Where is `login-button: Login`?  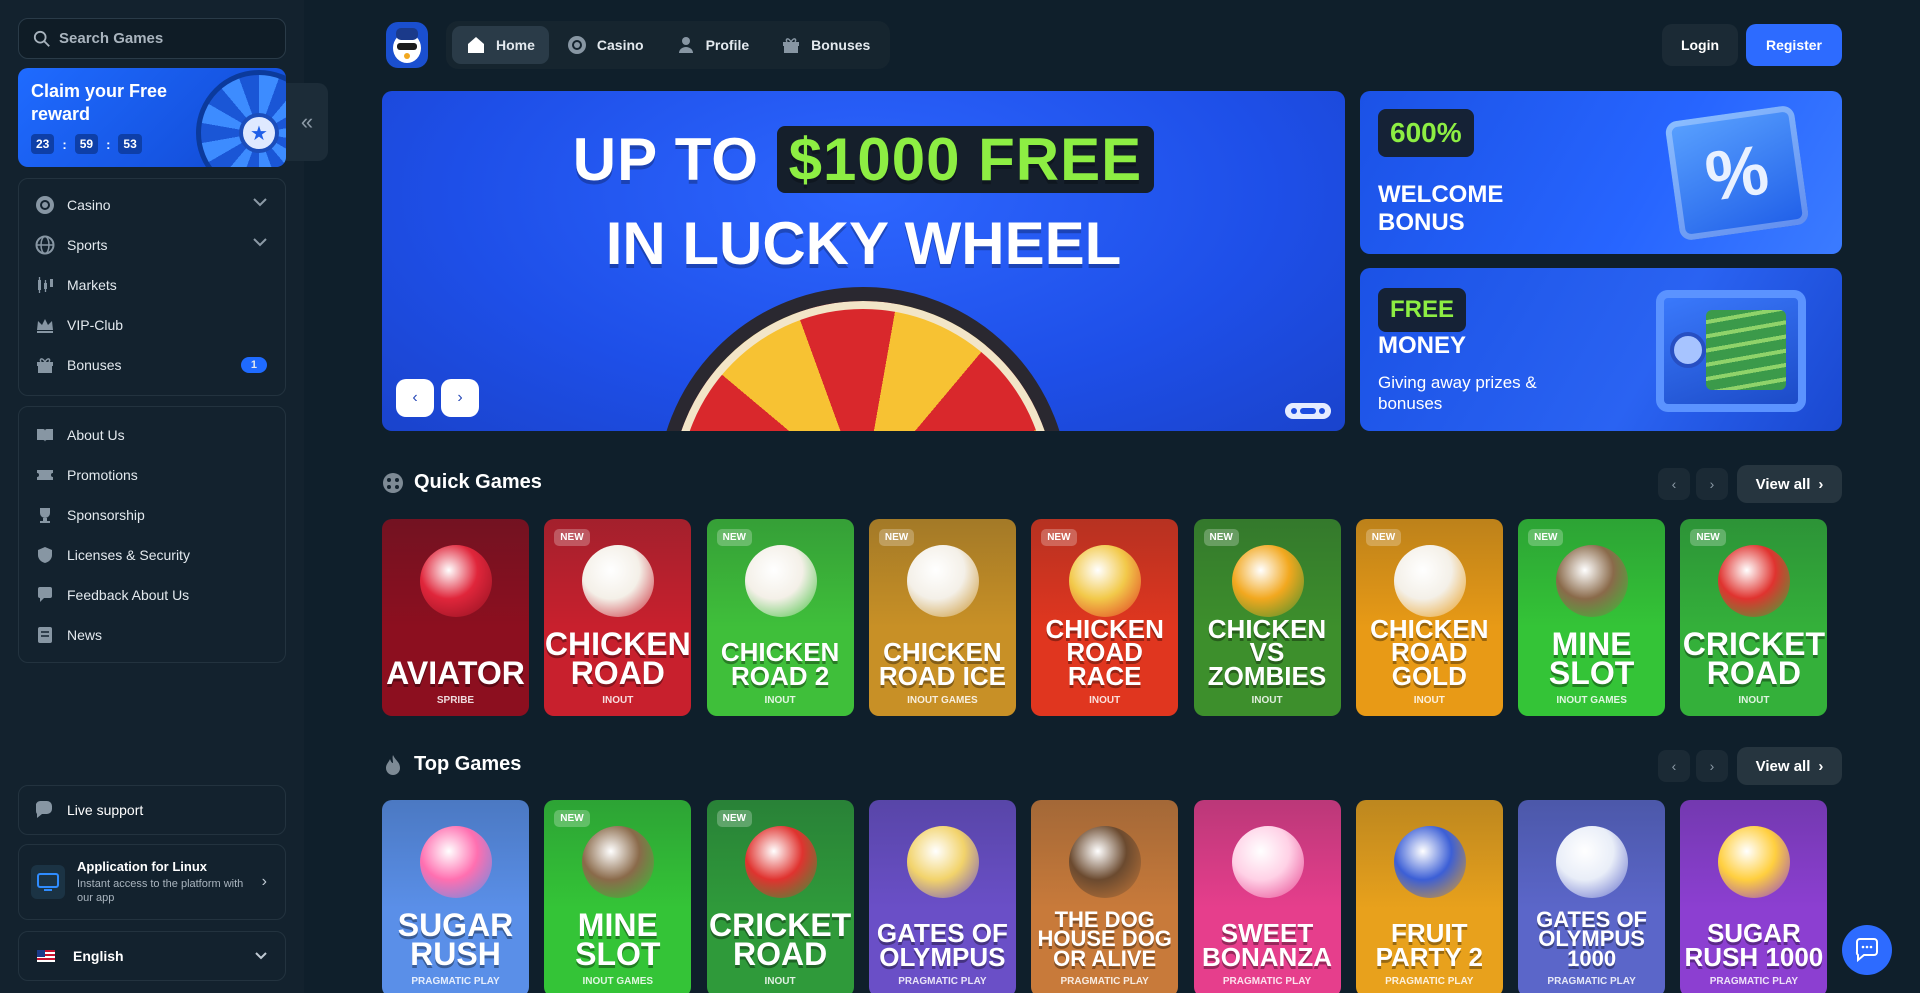 login-button: Login is located at coordinates (1700, 45).